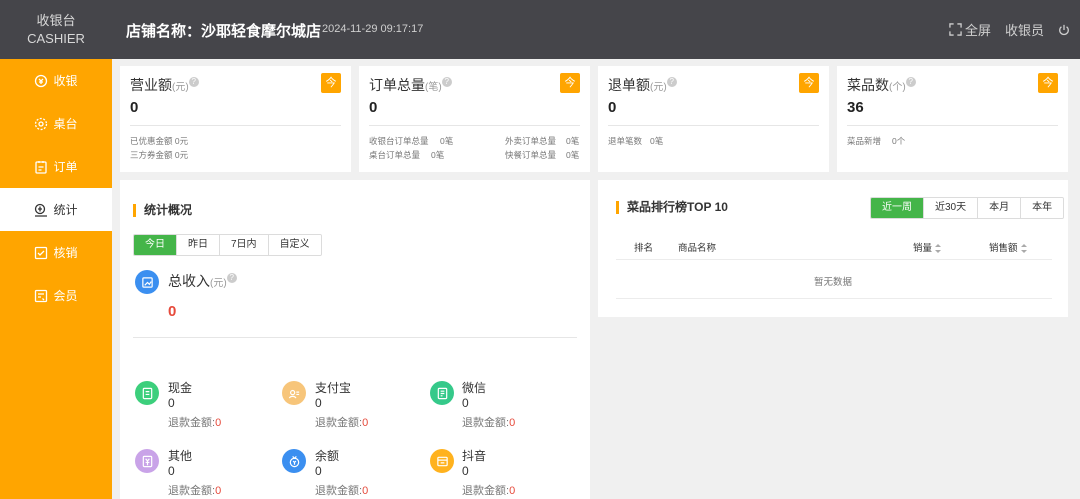 This screenshot has width=1080, height=499. Describe the element at coordinates (318, 403) in the screenshot. I see `alipay-value: 0` at that location.